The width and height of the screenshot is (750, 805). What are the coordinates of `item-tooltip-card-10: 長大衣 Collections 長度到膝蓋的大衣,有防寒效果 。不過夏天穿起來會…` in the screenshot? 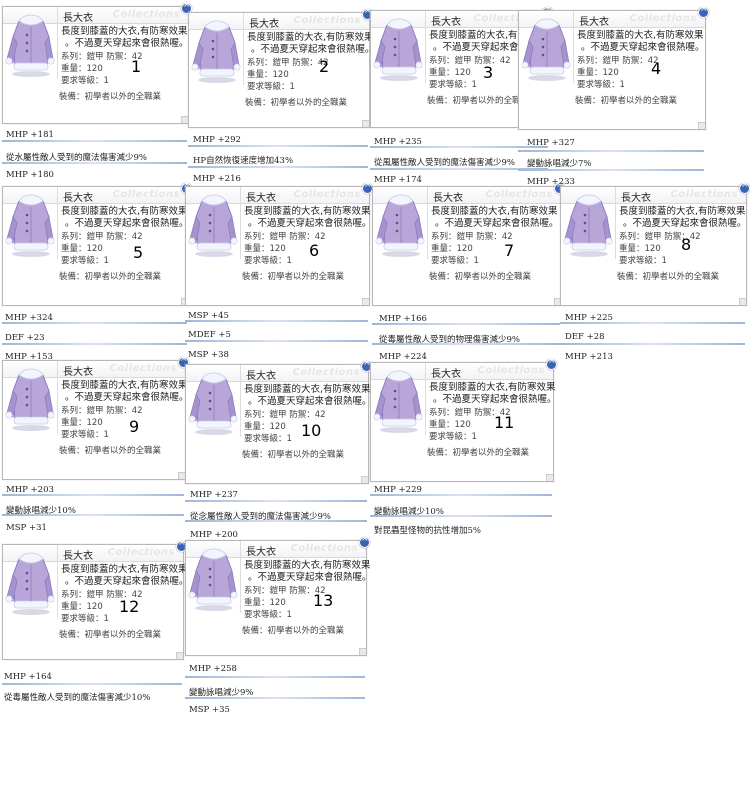 It's located at (278, 421).